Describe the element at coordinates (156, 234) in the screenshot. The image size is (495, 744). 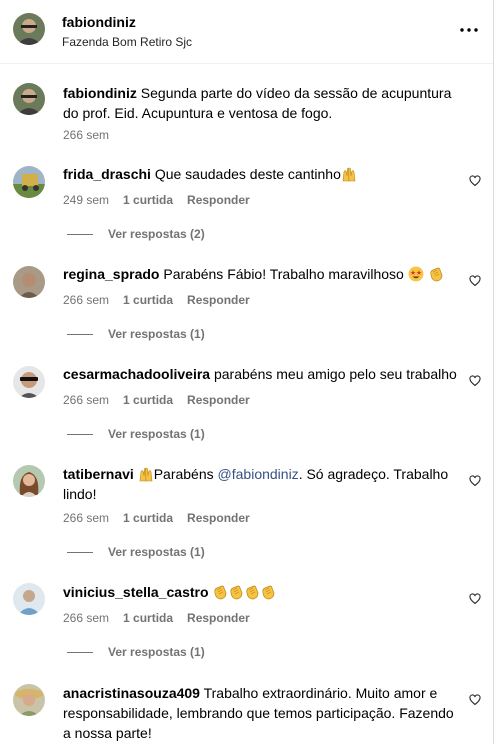
I see `view-replies-label: Ver respostas (2)` at that location.